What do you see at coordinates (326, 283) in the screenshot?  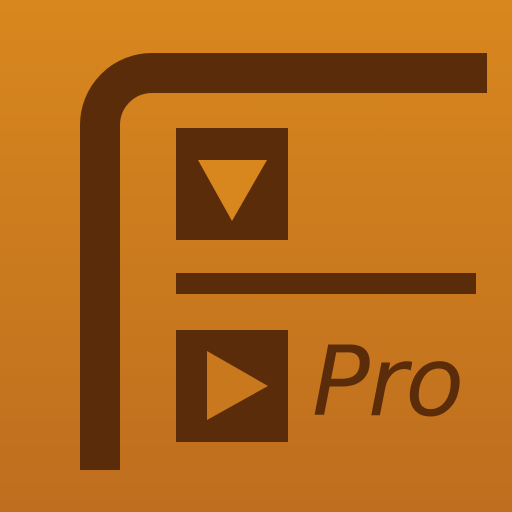 I see `divider-line` at bounding box center [326, 283].